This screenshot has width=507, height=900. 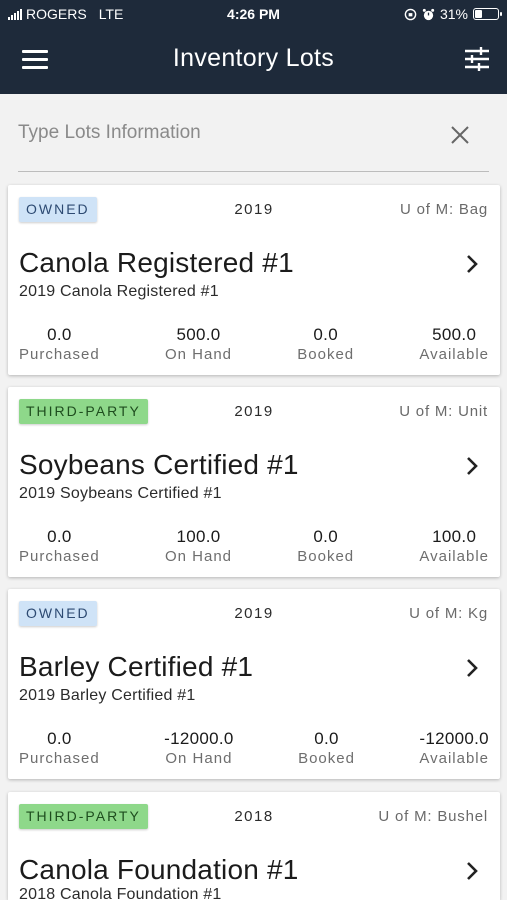 What do you see at coordinates (253, 171) in the screenshot?
I see `search-underline` at bounding box center [253, 171].